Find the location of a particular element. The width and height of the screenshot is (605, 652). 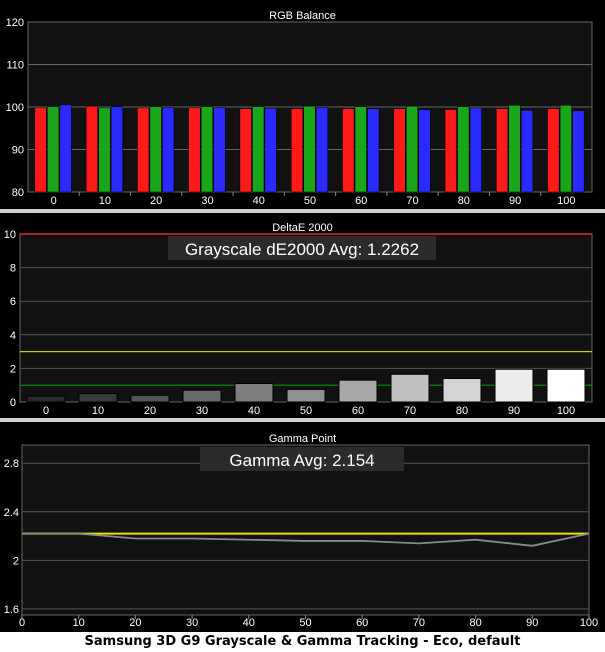

avg-gamma-annotation: Gamma Avg: 2.154 is located at coordinates (301, 460).